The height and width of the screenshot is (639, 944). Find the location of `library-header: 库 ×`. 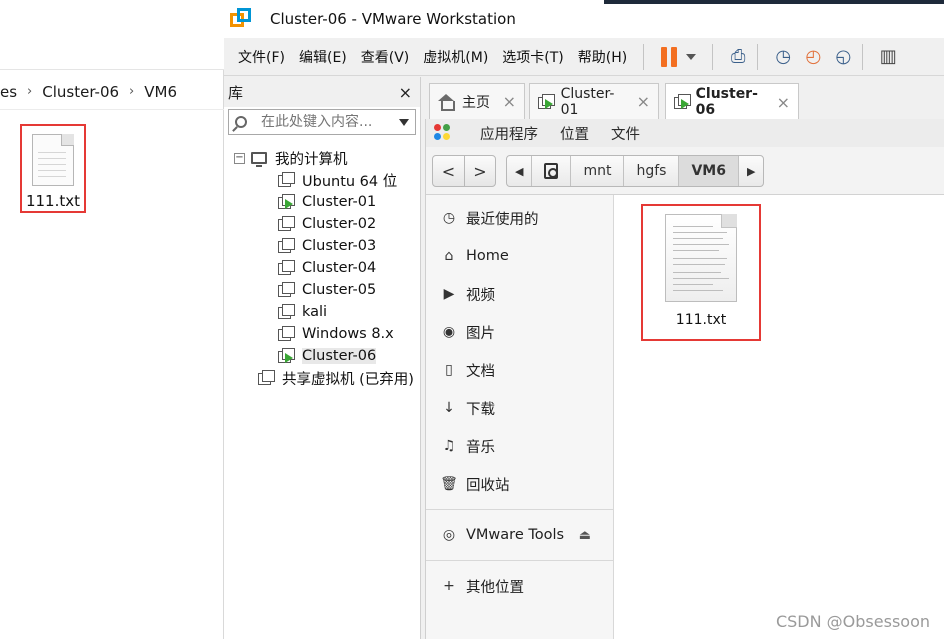

library-header: 库 × is located at coordinates (322, 92).